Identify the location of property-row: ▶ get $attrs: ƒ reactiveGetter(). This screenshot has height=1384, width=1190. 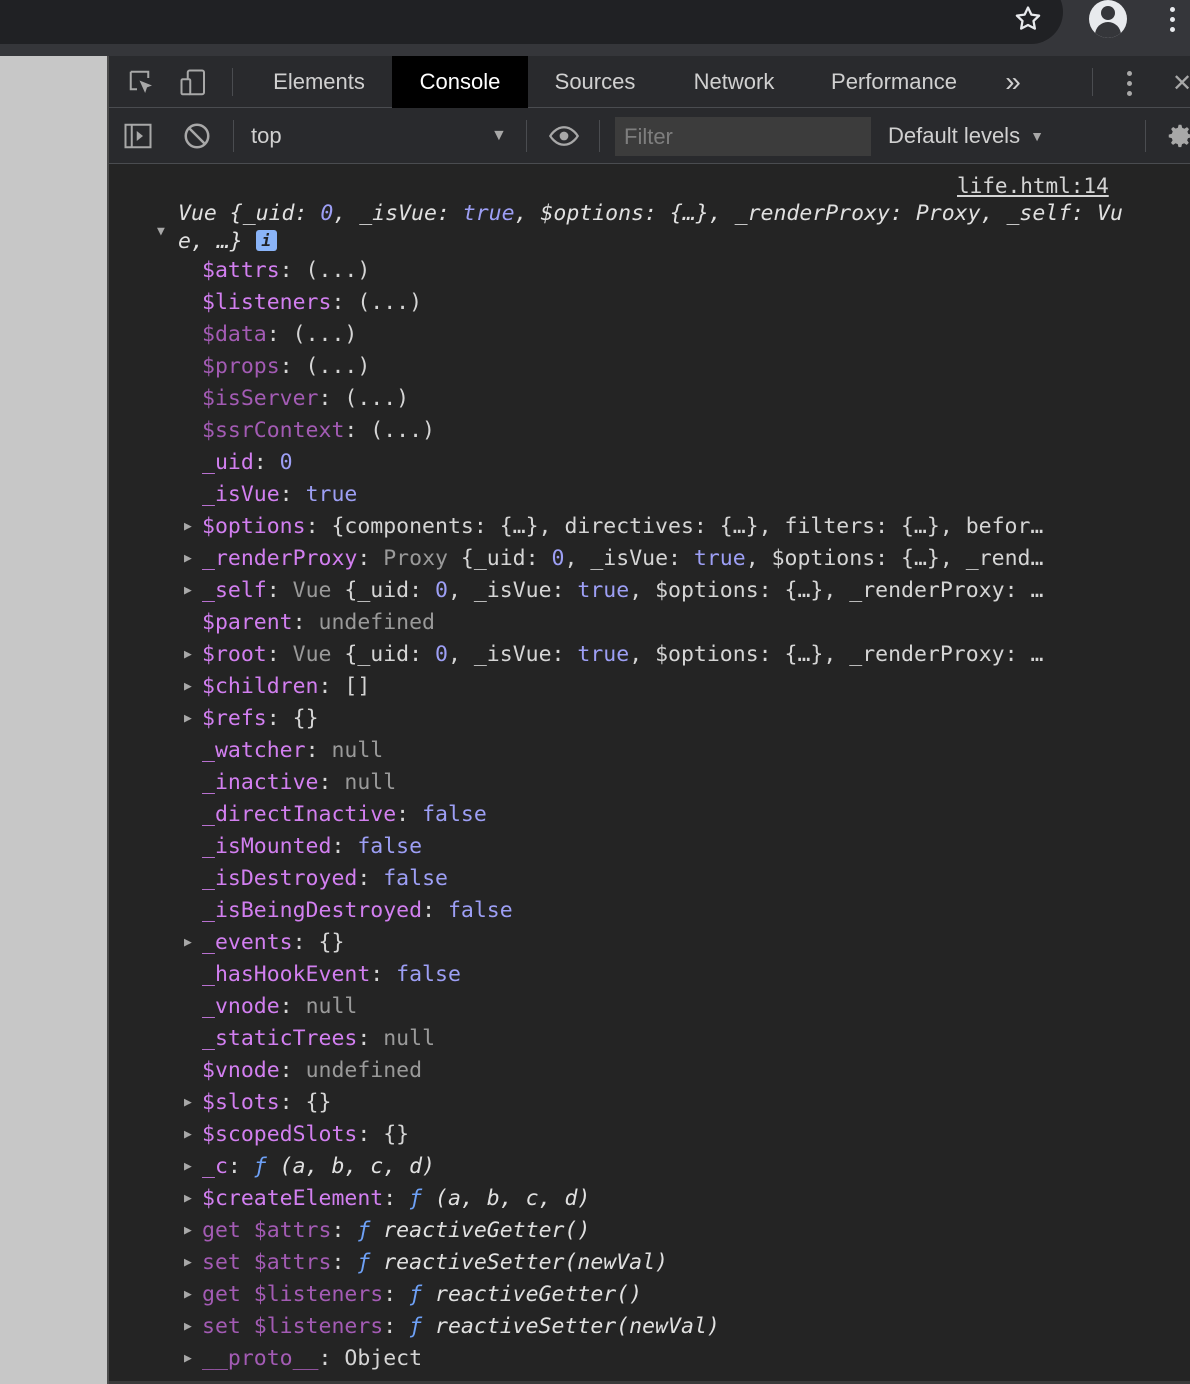
(626, 1231).